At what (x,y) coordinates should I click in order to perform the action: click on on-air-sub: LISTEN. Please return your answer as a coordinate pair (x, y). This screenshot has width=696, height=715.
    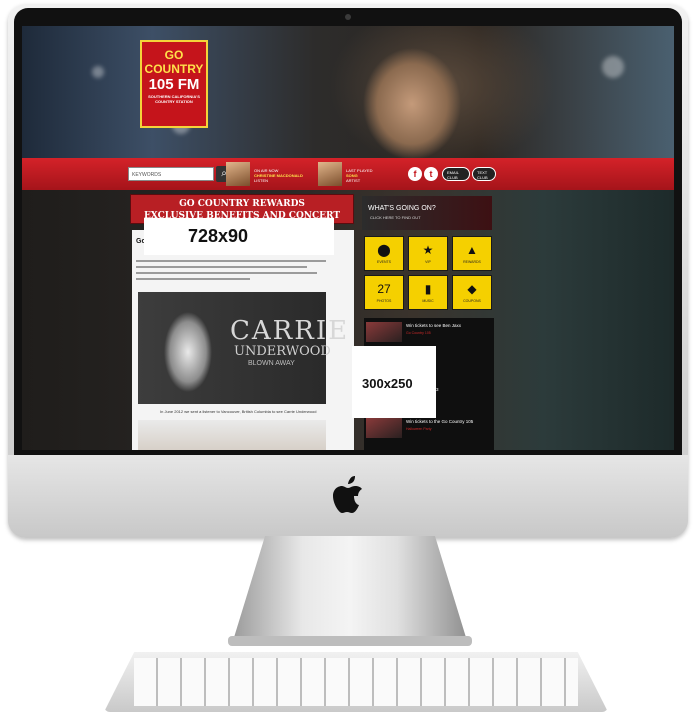
    Looking at the image, I should click on (261, 180).